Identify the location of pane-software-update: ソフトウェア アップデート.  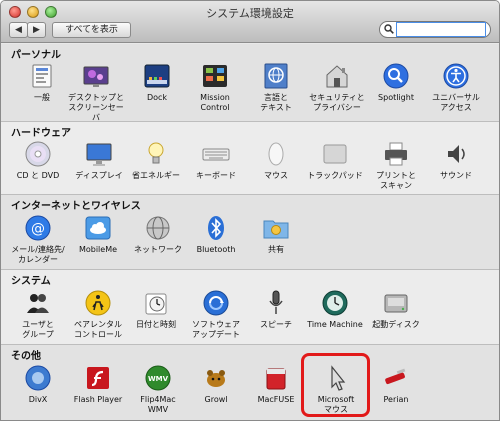
(216, 314).